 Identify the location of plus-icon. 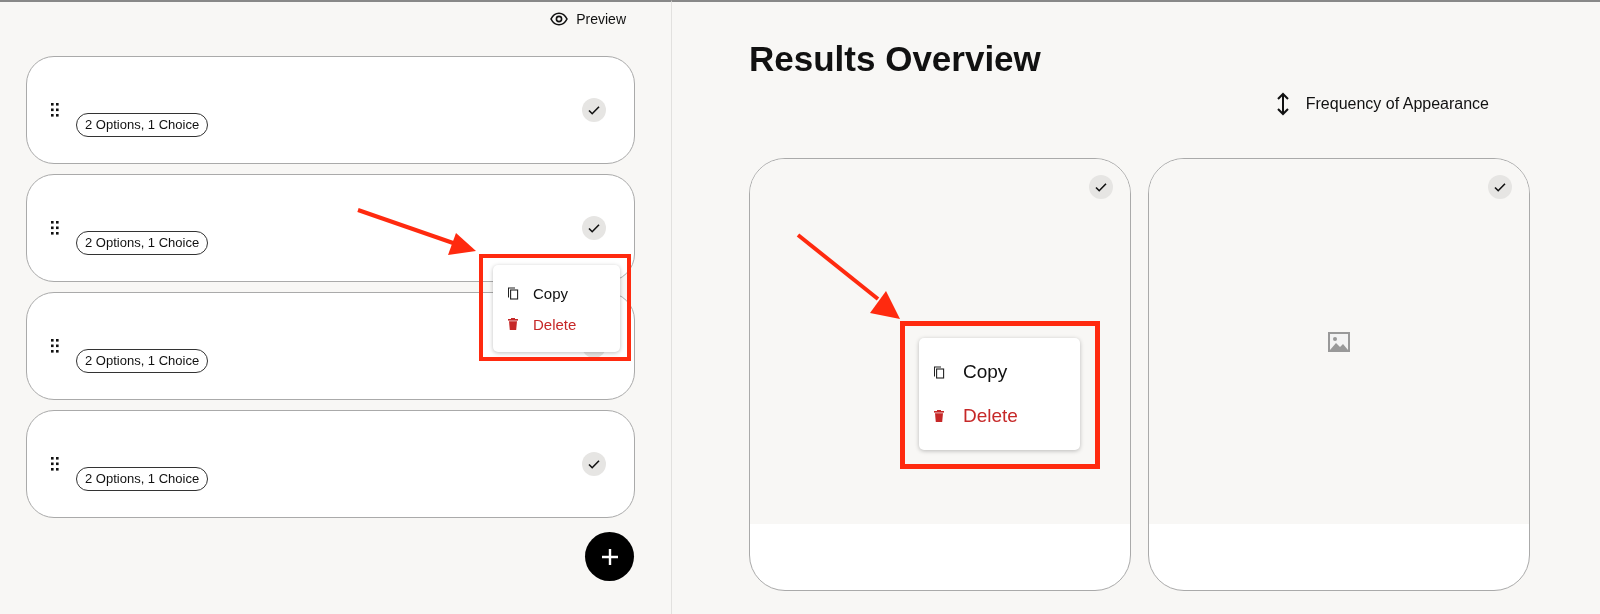
(609, 556).